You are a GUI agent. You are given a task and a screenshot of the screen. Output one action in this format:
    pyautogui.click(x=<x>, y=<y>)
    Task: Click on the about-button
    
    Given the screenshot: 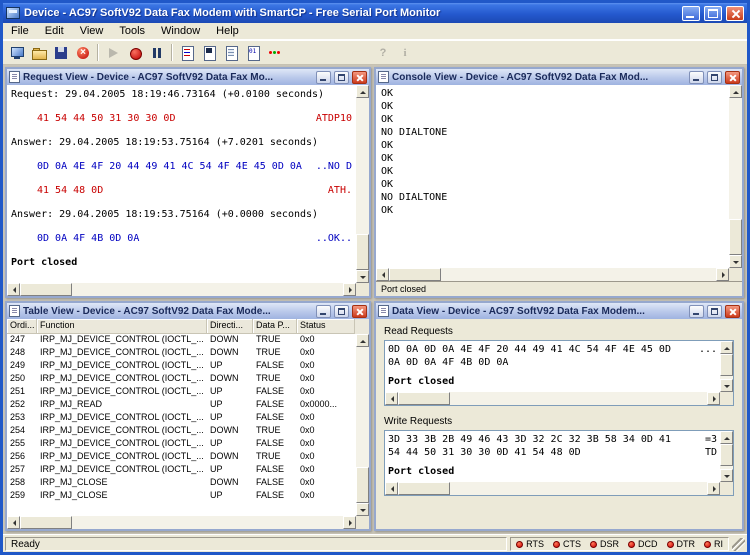 What is the action you would take?
    pyautogui.click(x=405, y=52)
    